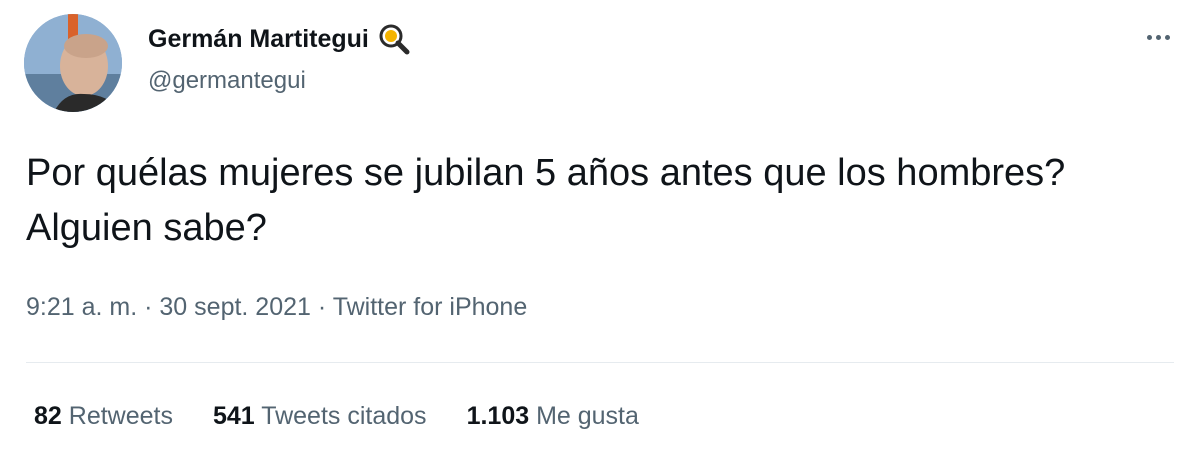 This screenshot has width=1200, height=461. Describe the element at coordinates (120, 416) in the screenshot. I see `retweets-label: Retweets` at that location.